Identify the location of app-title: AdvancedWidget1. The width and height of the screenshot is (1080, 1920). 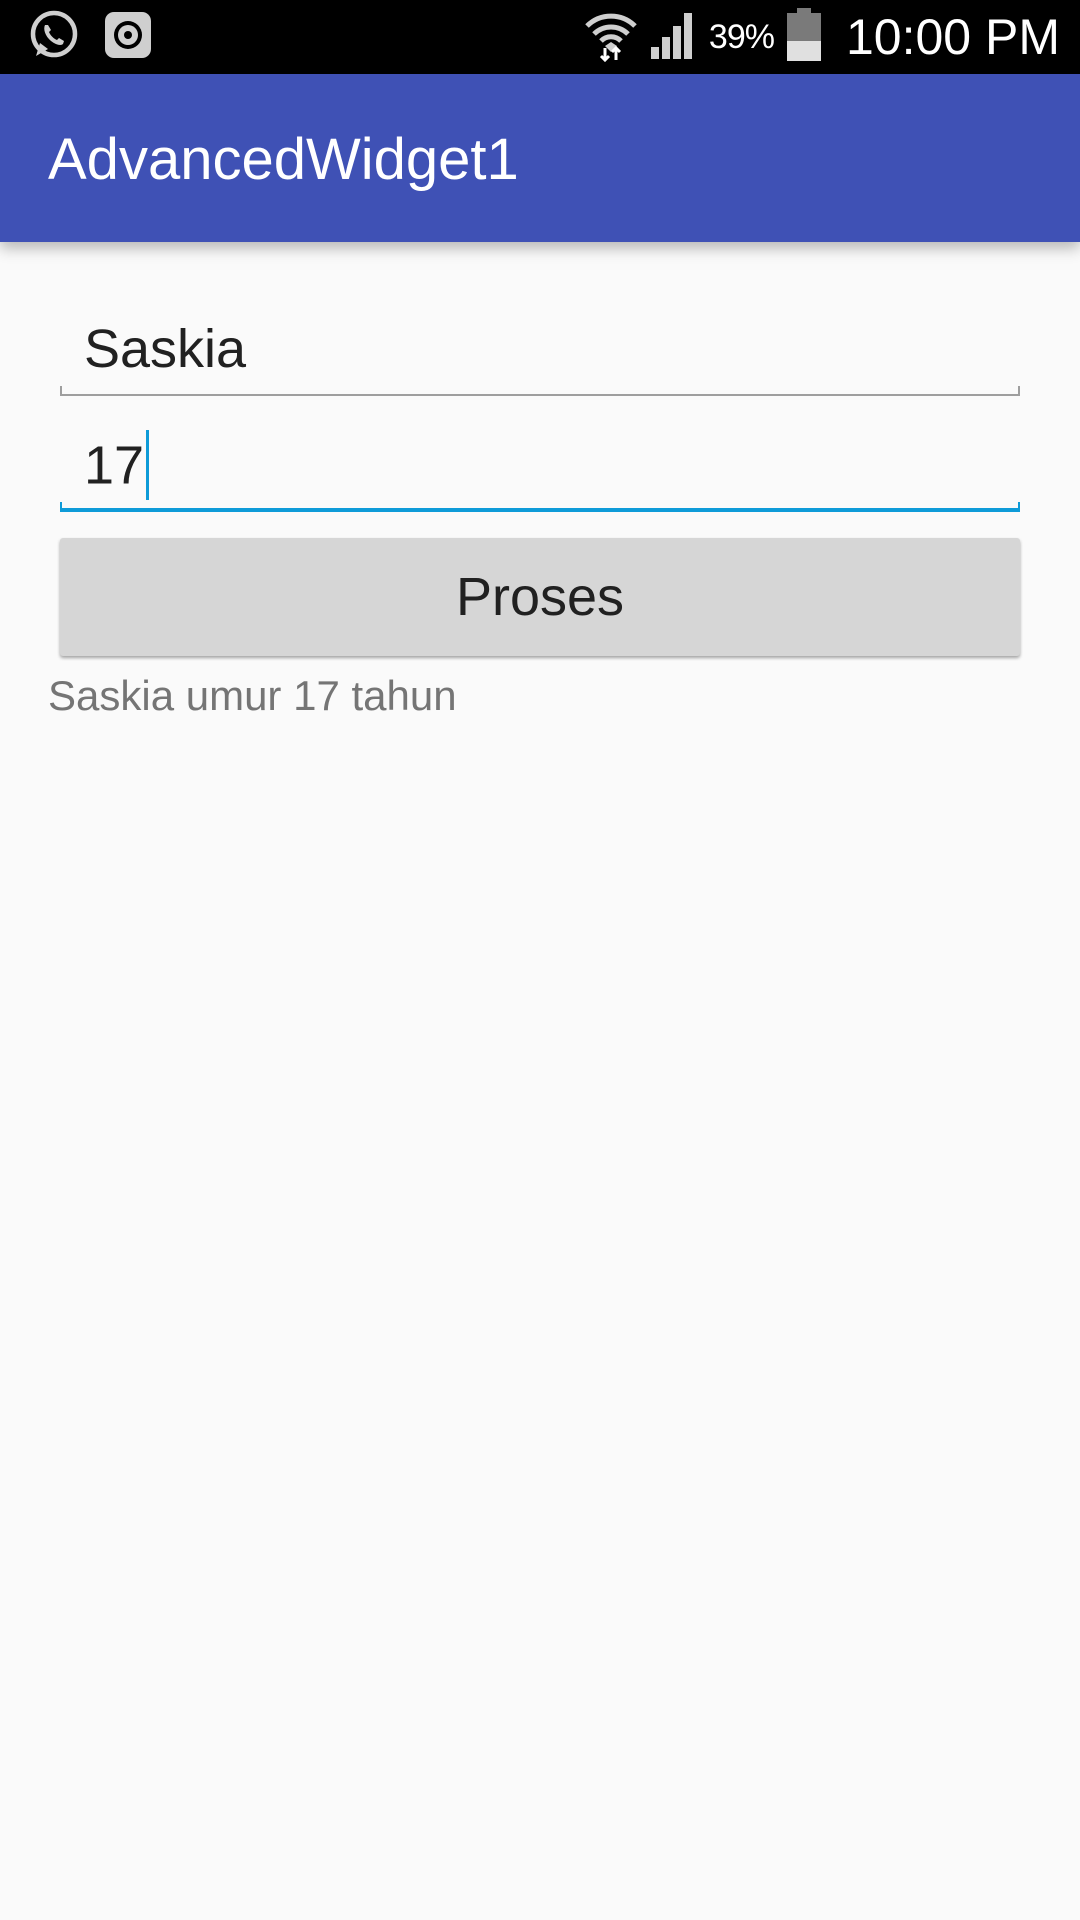
(283, 159).